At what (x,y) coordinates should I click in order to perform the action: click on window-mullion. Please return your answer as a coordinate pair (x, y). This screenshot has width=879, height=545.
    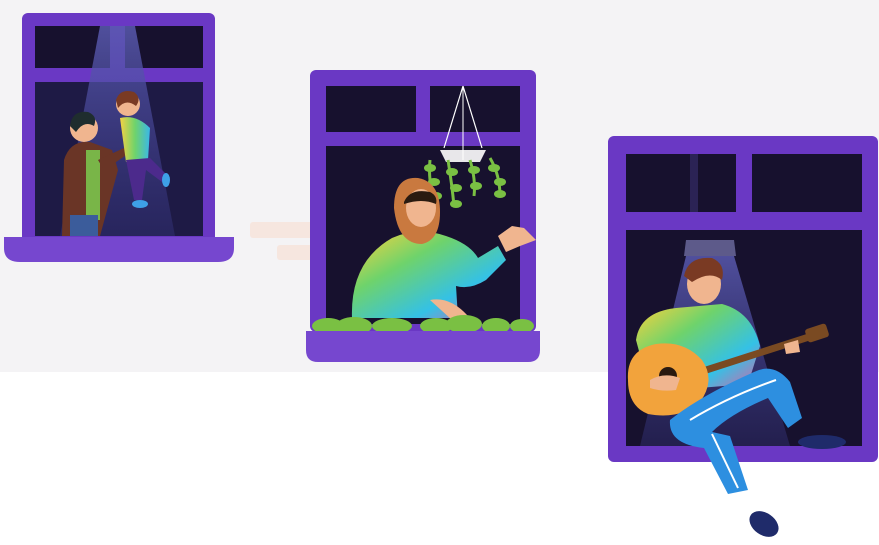
    Looking at the image, I should click on (694, 183).